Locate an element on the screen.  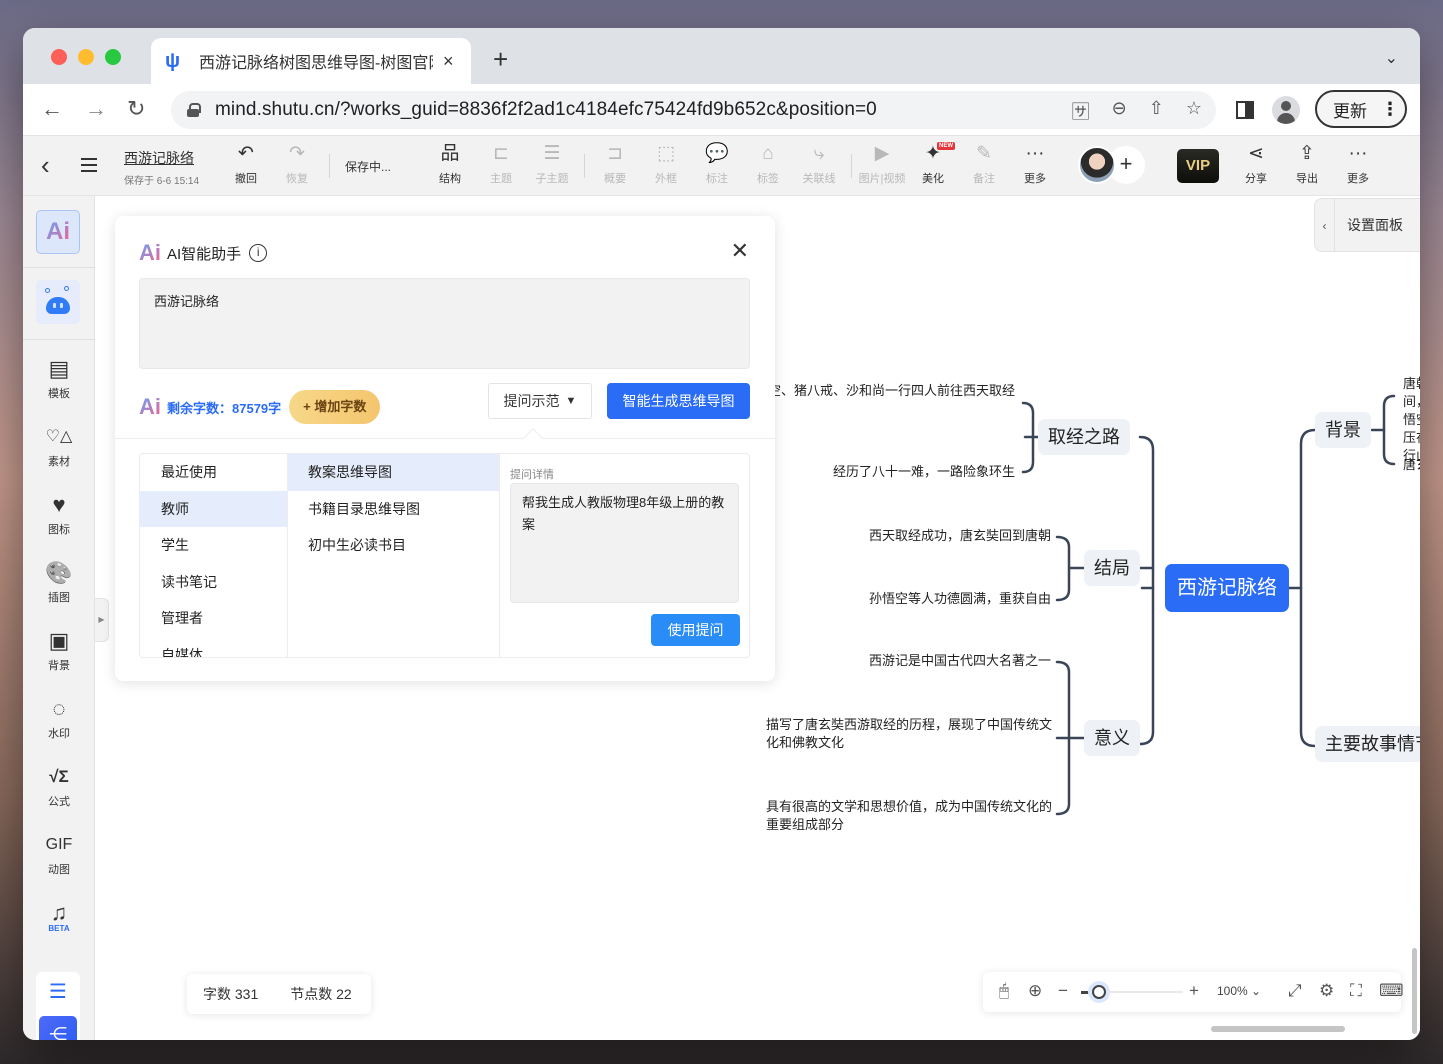
sidebar-item-watermark: ◌ 水印 is located at coordinates (59, 718).